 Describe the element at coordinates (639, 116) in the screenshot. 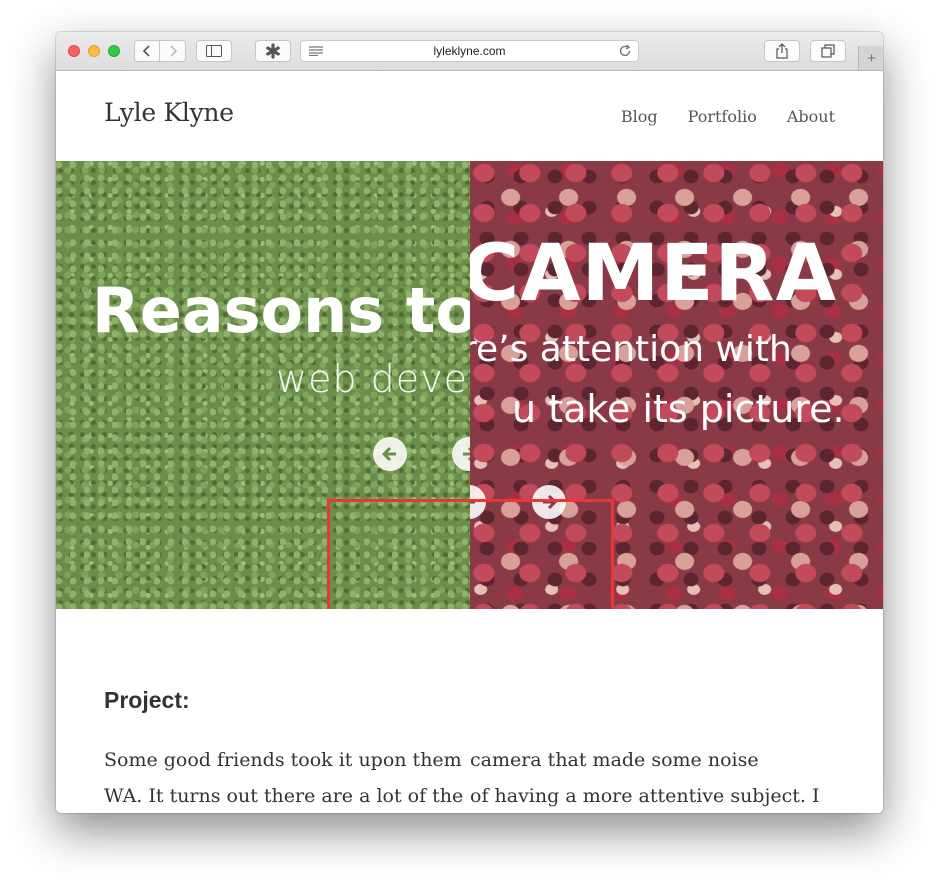

I see `nav-blog-link: Blog` at that location.